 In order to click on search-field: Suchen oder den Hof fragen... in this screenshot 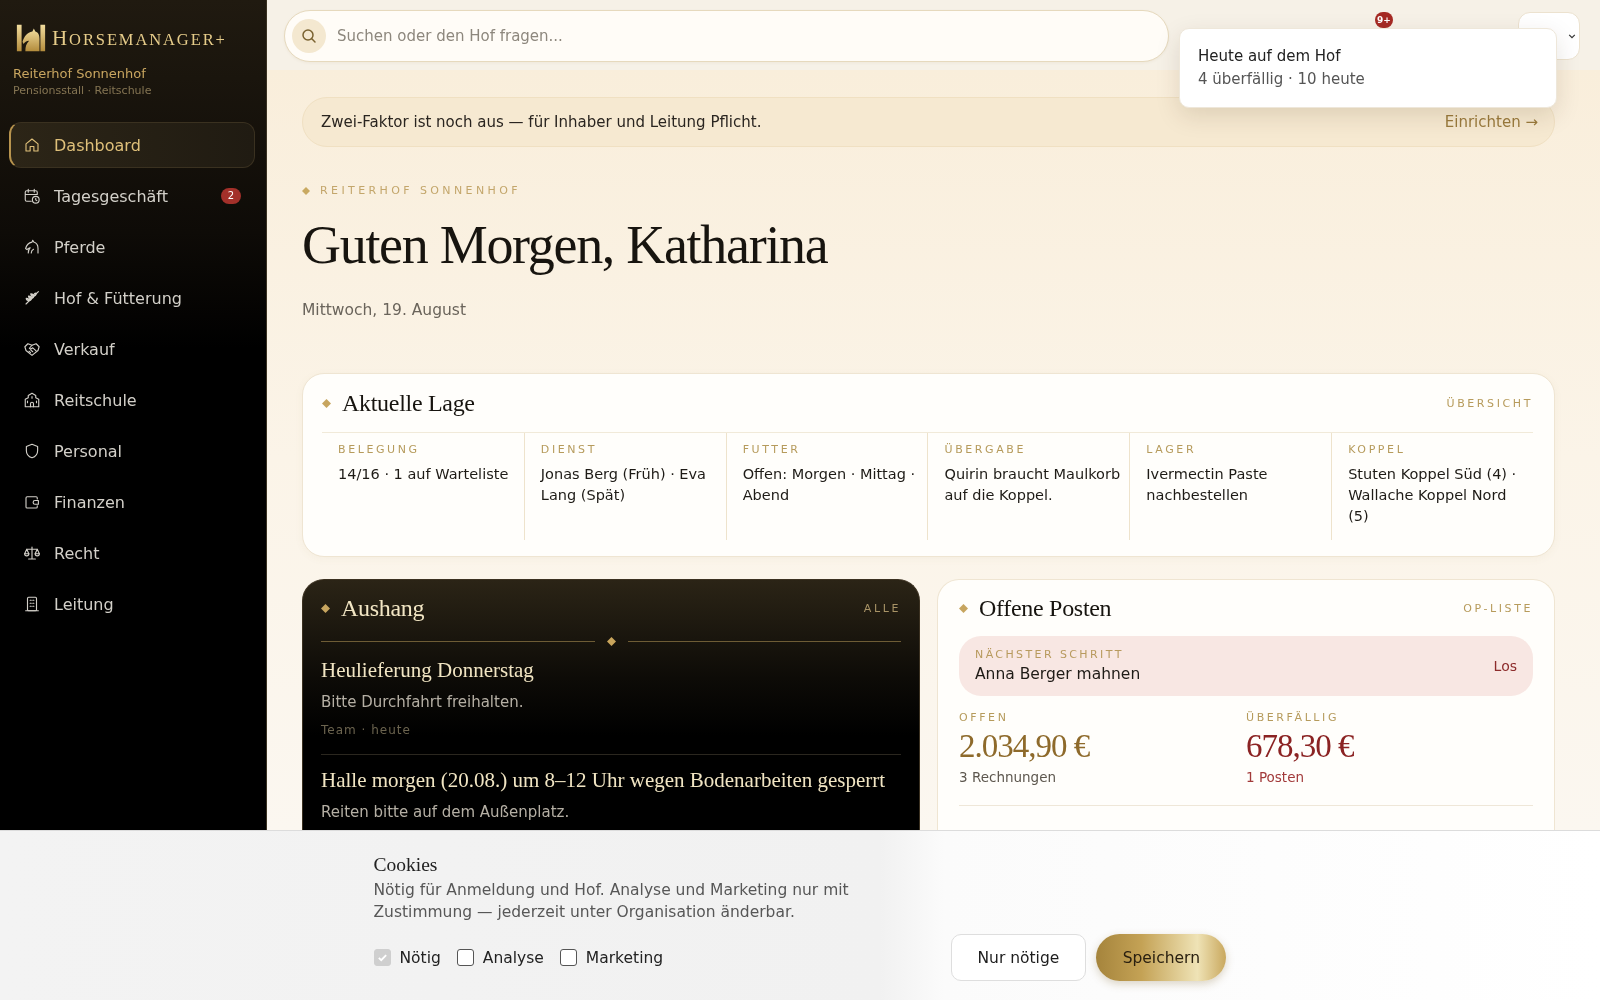, I will do `click(726, 36)`.